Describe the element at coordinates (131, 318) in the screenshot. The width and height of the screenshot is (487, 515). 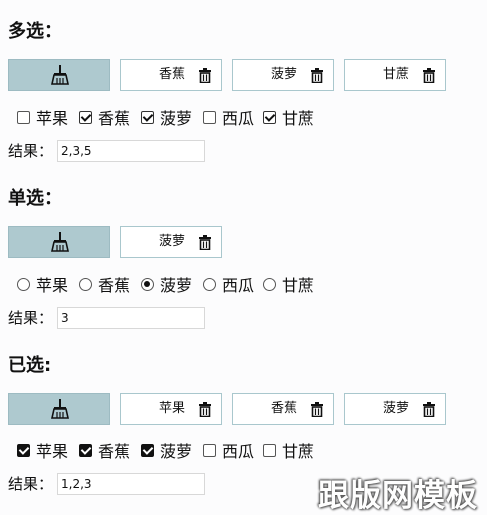
I see `result-input: 3` at that location.